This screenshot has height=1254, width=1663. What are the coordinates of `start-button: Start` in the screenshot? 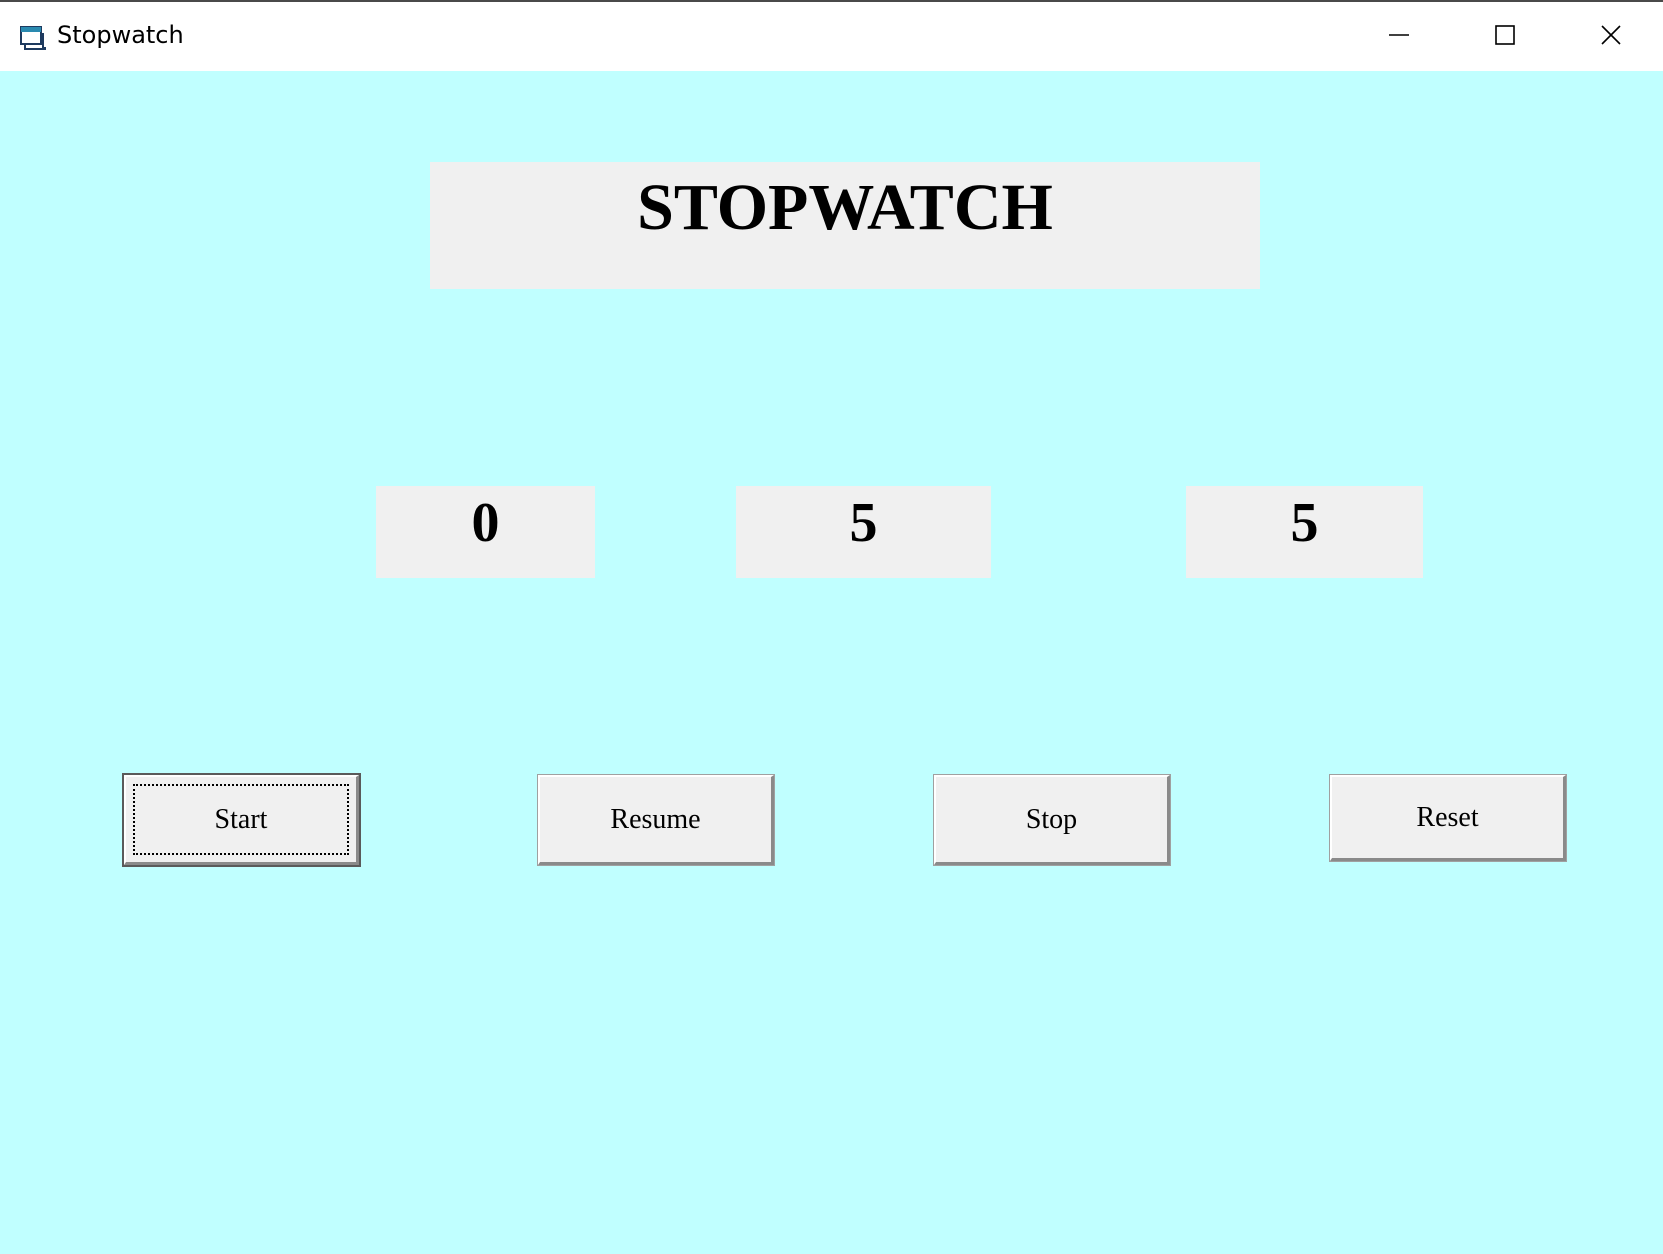 It's located at (241, 820).